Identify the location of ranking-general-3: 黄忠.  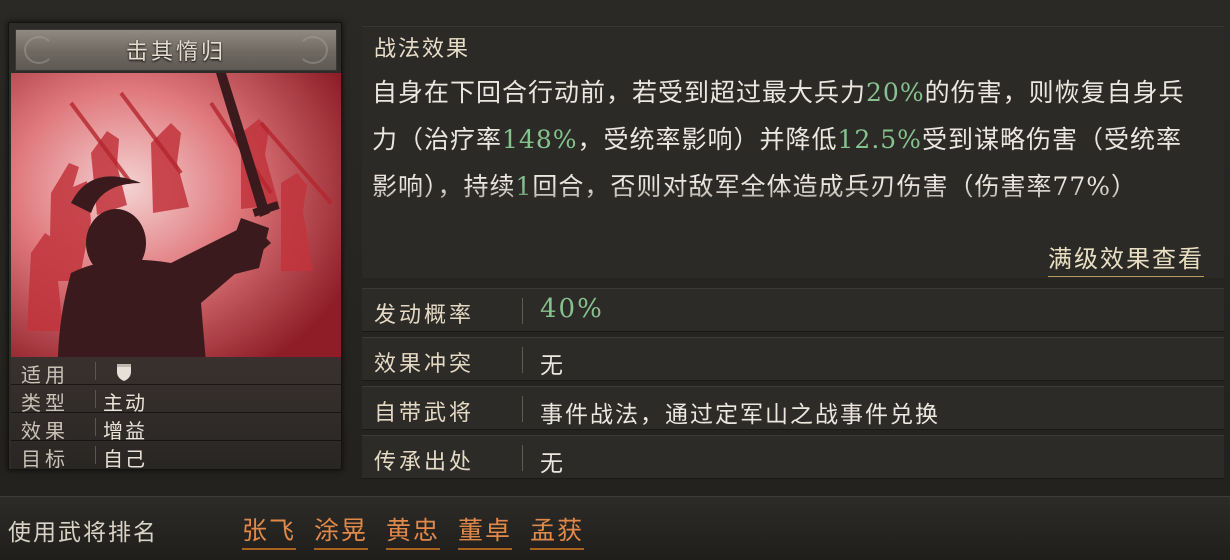
(413, 530).